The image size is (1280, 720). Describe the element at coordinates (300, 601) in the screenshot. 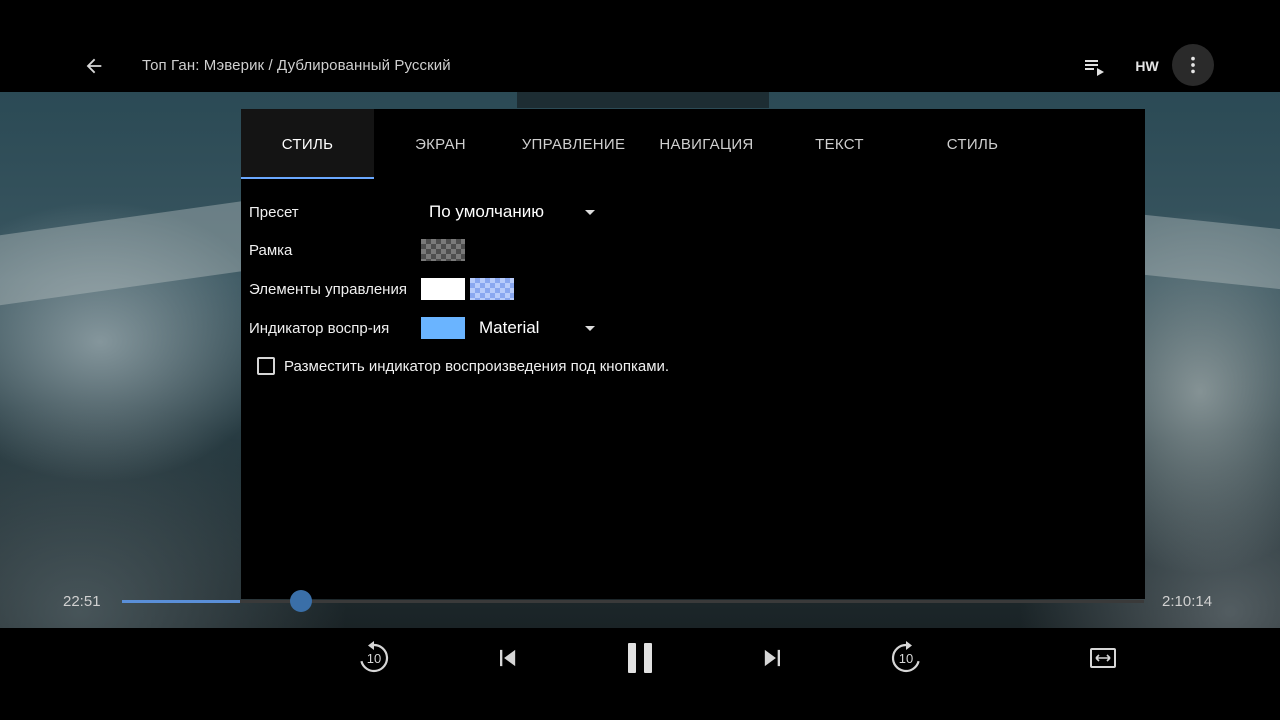

I see `seek-thumb` at that location.